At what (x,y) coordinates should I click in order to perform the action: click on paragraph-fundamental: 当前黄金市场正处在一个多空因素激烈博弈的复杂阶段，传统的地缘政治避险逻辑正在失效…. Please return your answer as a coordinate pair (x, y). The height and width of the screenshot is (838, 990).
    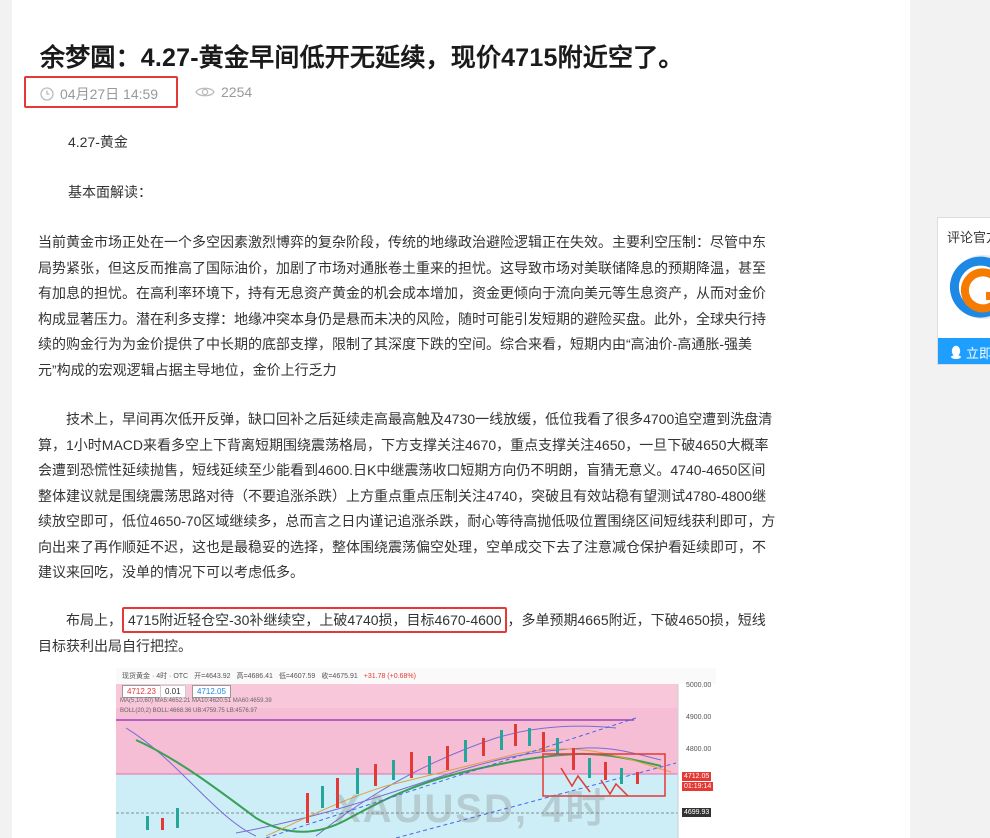
    Looking at the image, I should click on (402, 306).